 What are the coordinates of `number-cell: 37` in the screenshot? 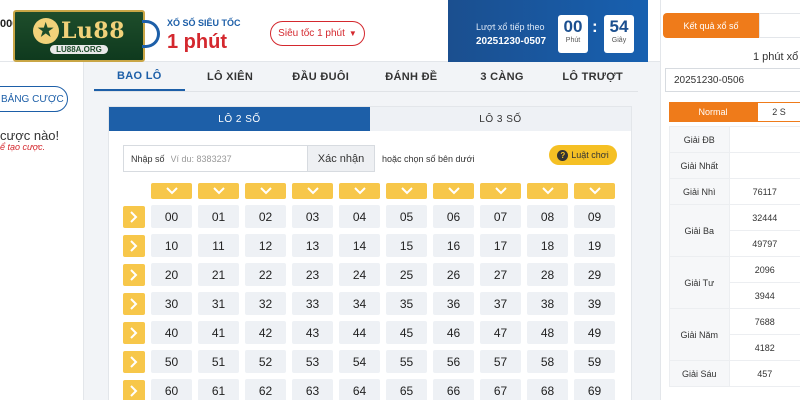 It's located at (500, 303).